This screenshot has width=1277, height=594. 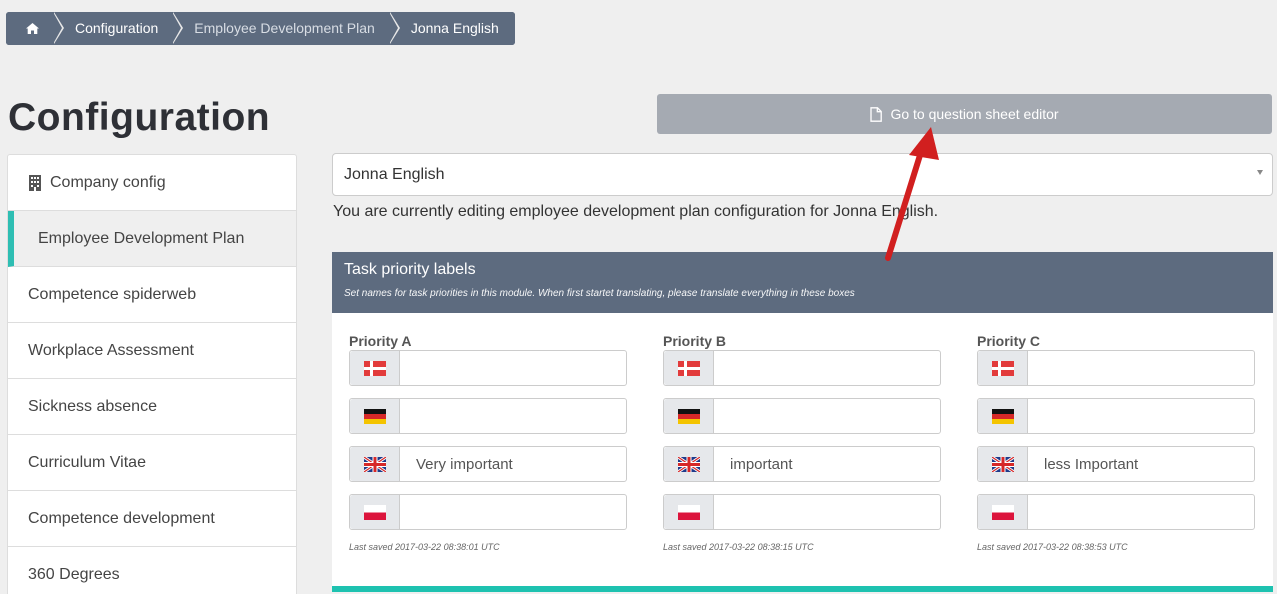 What do you see at coordinates (802, 174) in the screenshot?
I see `employee-select: Jonna English` at bounding box center [802, 174].